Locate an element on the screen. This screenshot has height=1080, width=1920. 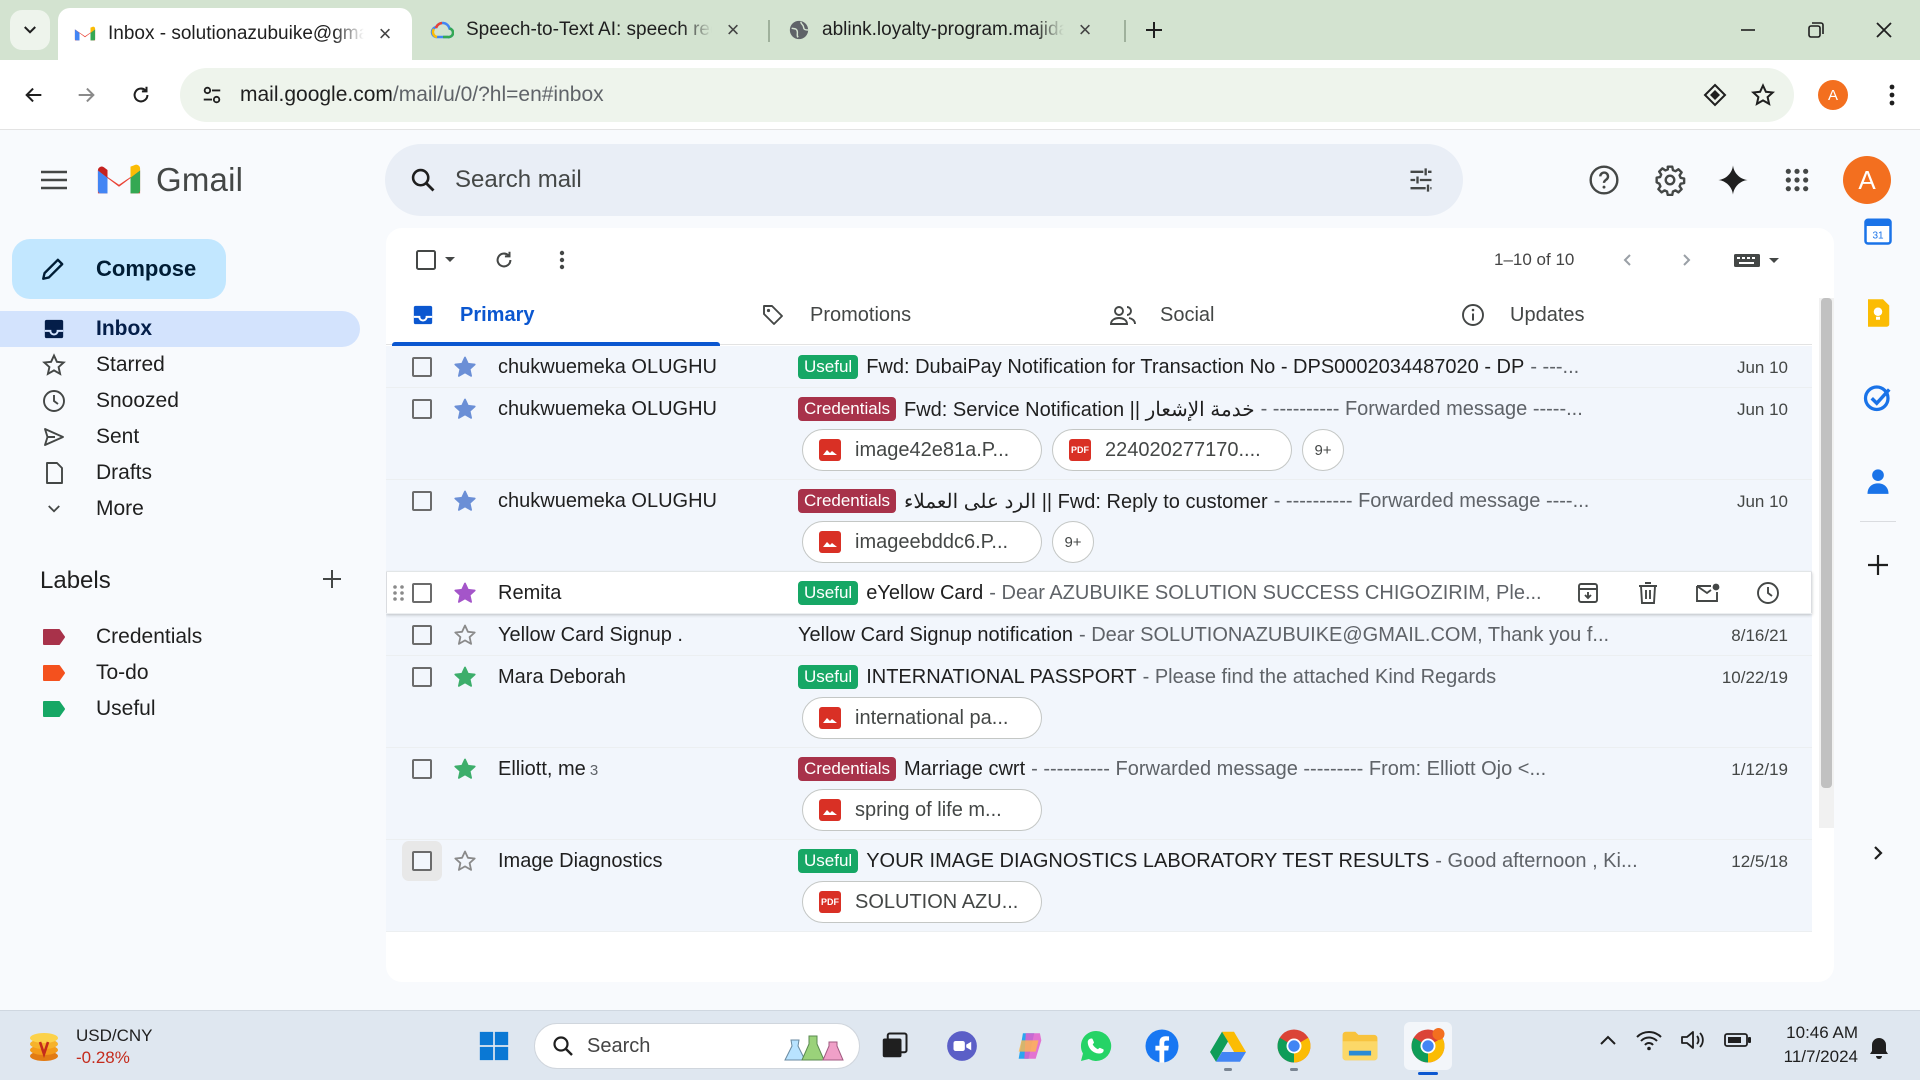
sidebar-item-inbox: Inbox is located at coordinates (180, 329).